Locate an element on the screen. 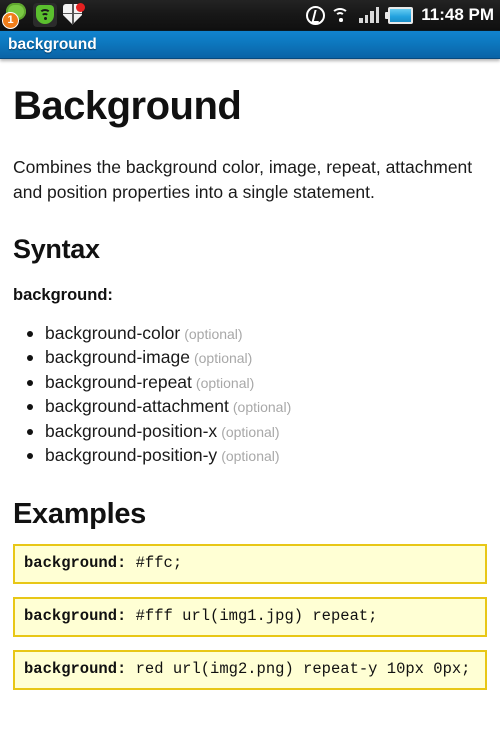  list-item: background-position-x (optional) is located at coordinates (257, 432).